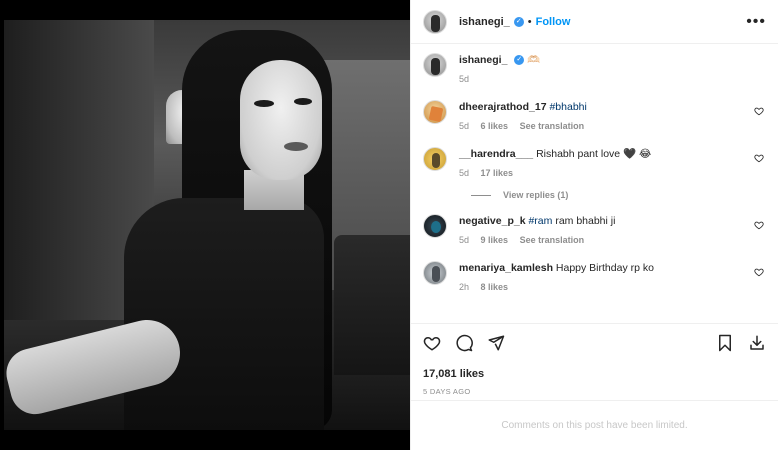 The image size is (778, 450). Describe the element at coordinates (484, 22) in the screenshot. I see `author-username: ishanegi_` at that location.